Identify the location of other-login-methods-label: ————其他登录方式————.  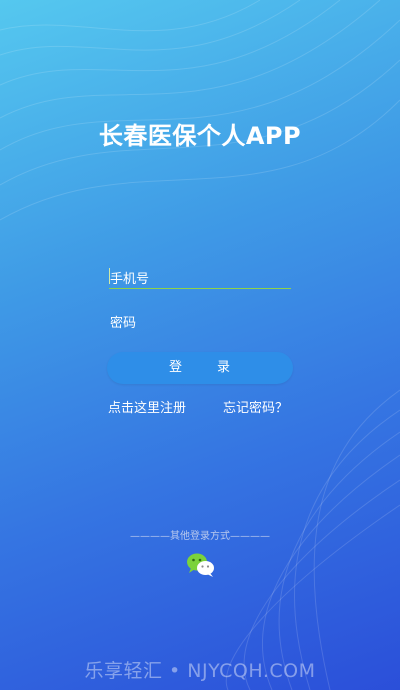
(200, 536).